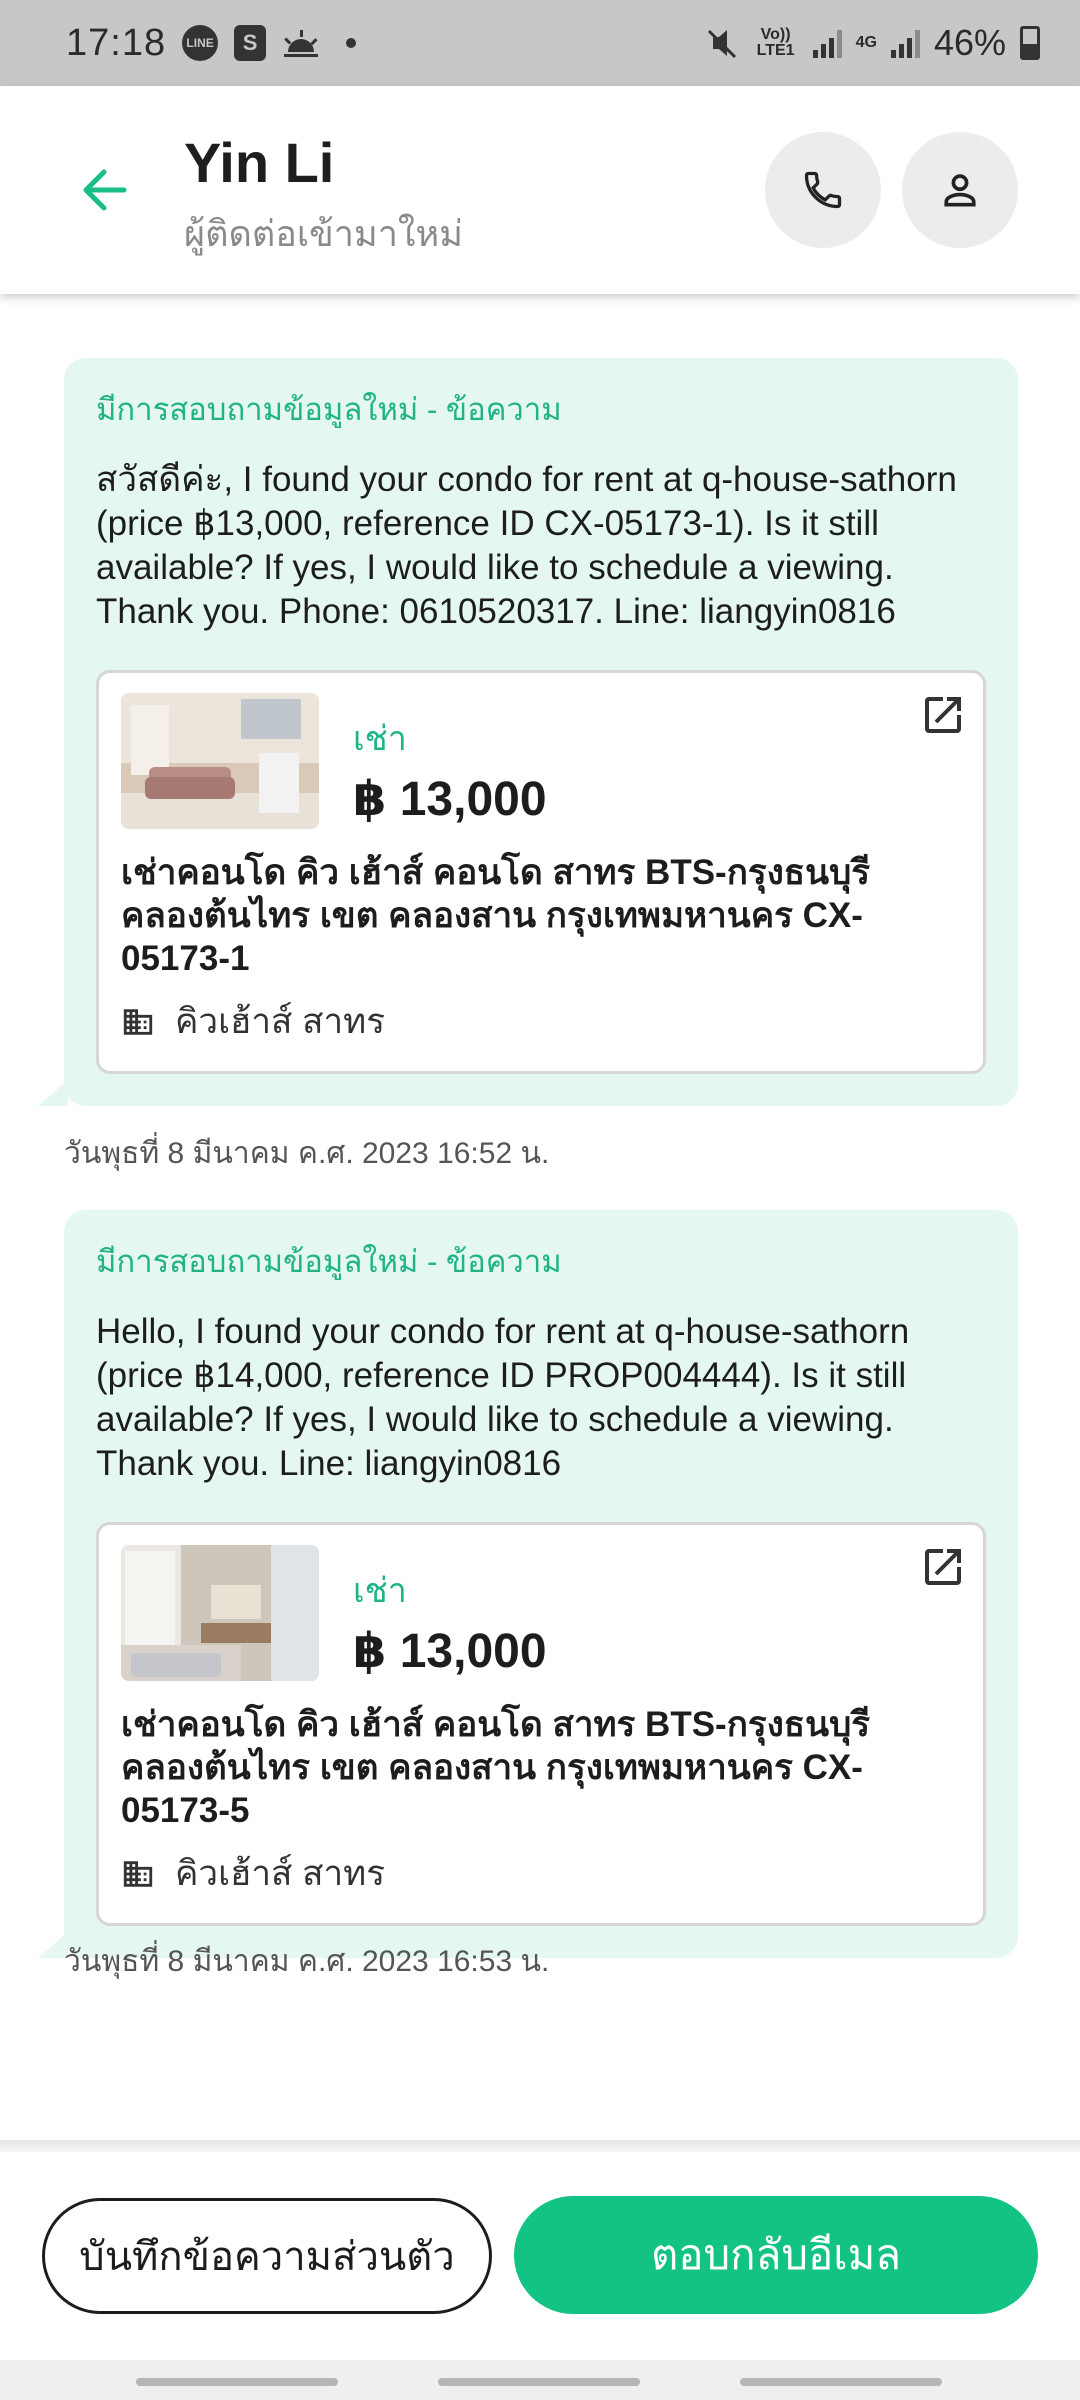  I want to click on phone-icon, so click(823, 190).